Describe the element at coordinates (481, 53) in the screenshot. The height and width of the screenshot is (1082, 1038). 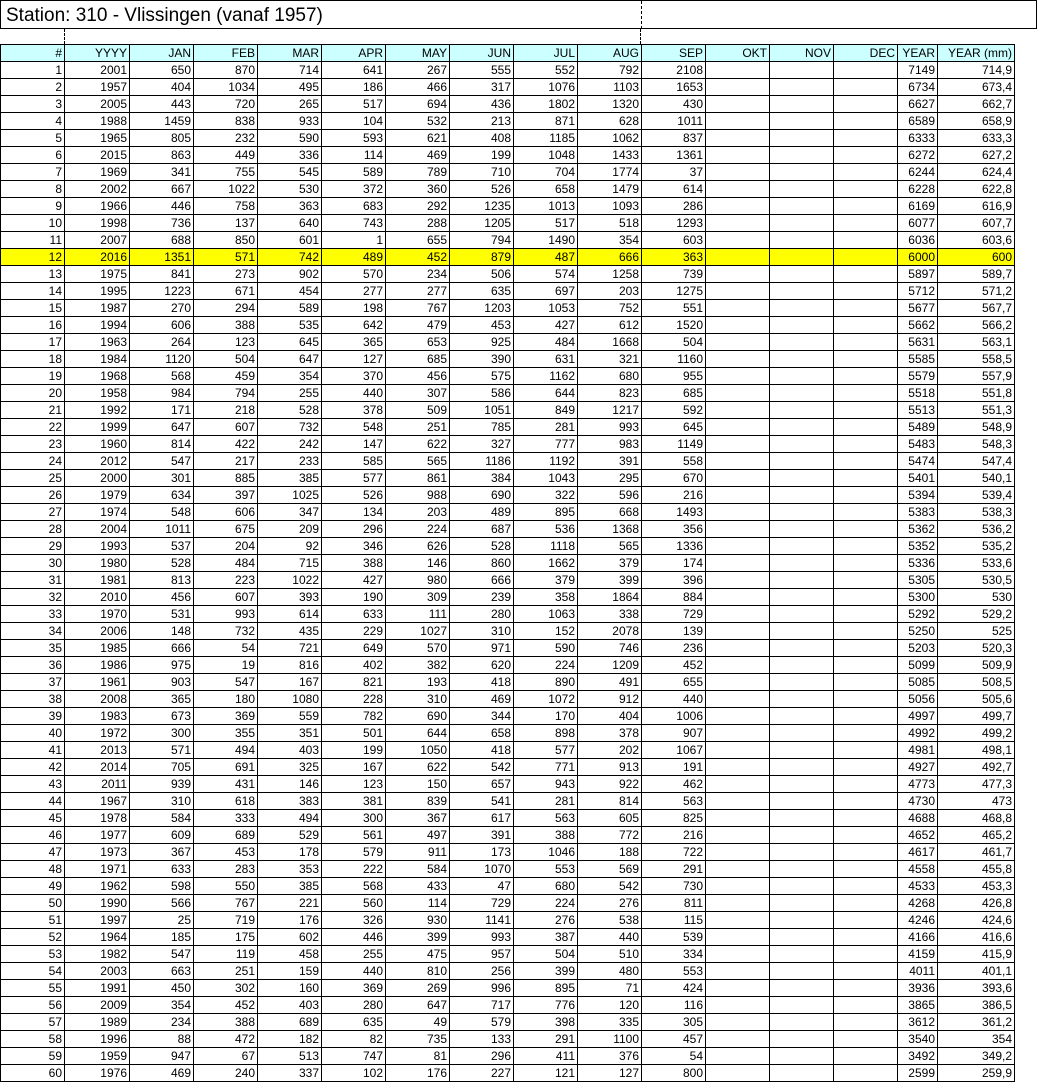
I see `column-header-jun: JUN` at that location.